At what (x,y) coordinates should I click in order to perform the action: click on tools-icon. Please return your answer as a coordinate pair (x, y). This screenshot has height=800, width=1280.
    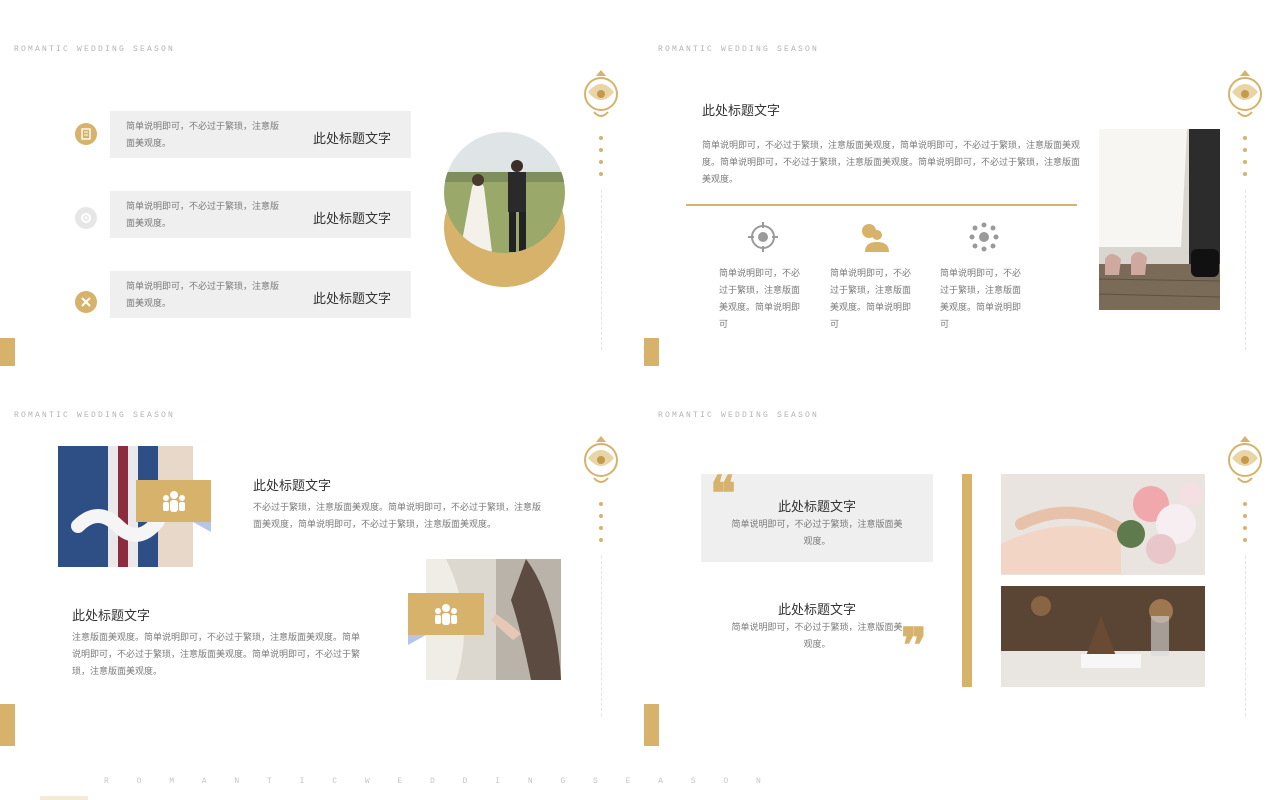
    Looking at the image, I should click on (86, 302).